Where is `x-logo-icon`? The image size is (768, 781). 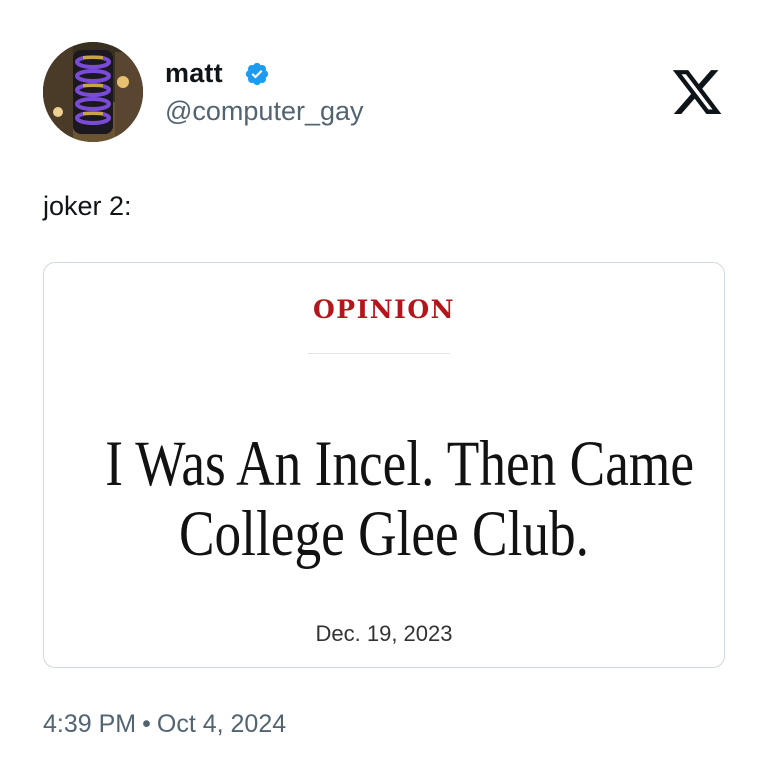
x-logo-icon is located at coordinates (697, 92).